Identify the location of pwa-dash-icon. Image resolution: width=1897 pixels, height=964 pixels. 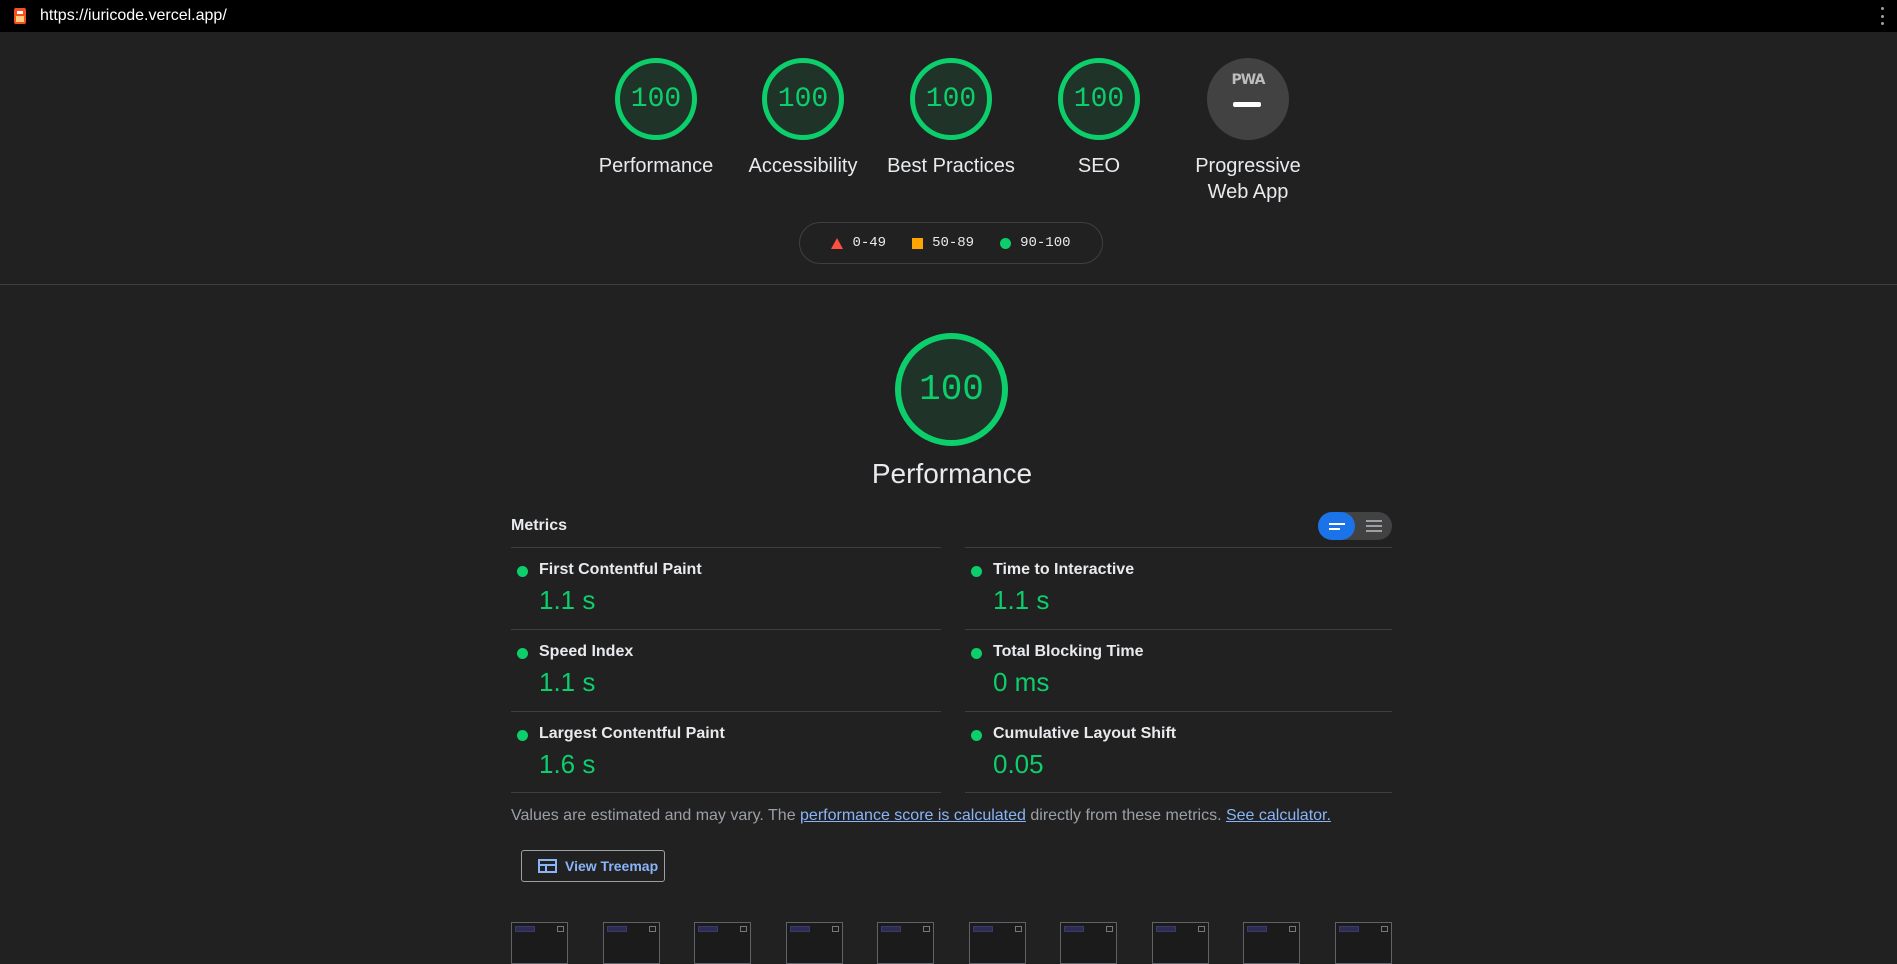
(1247, 104).